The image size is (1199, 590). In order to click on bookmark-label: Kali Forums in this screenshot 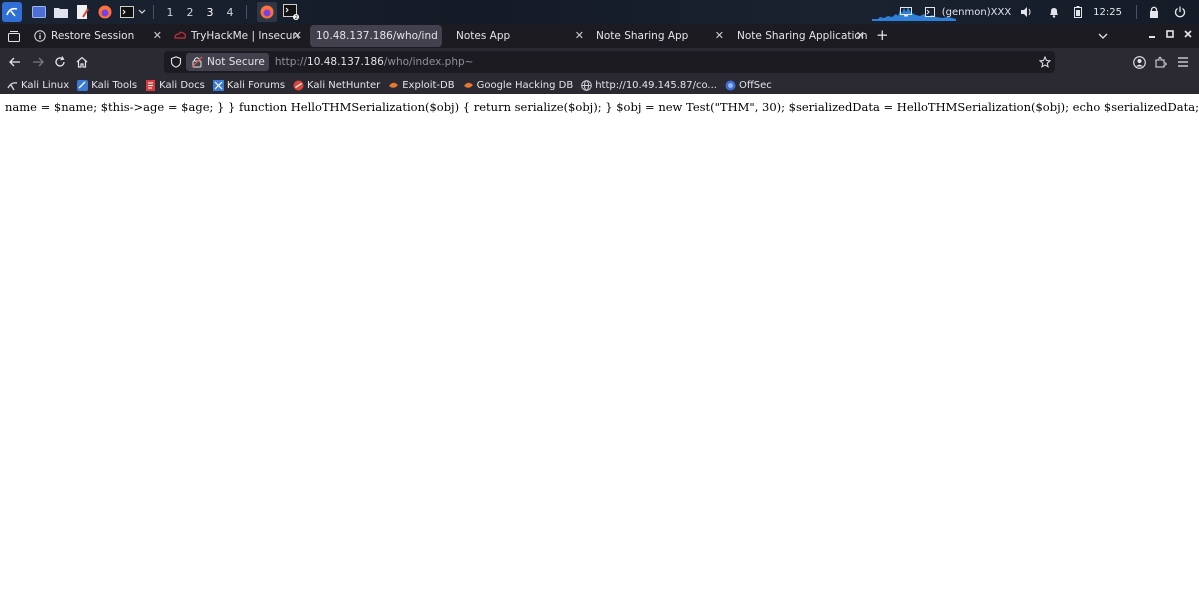, I will do `click(256, 85)`.